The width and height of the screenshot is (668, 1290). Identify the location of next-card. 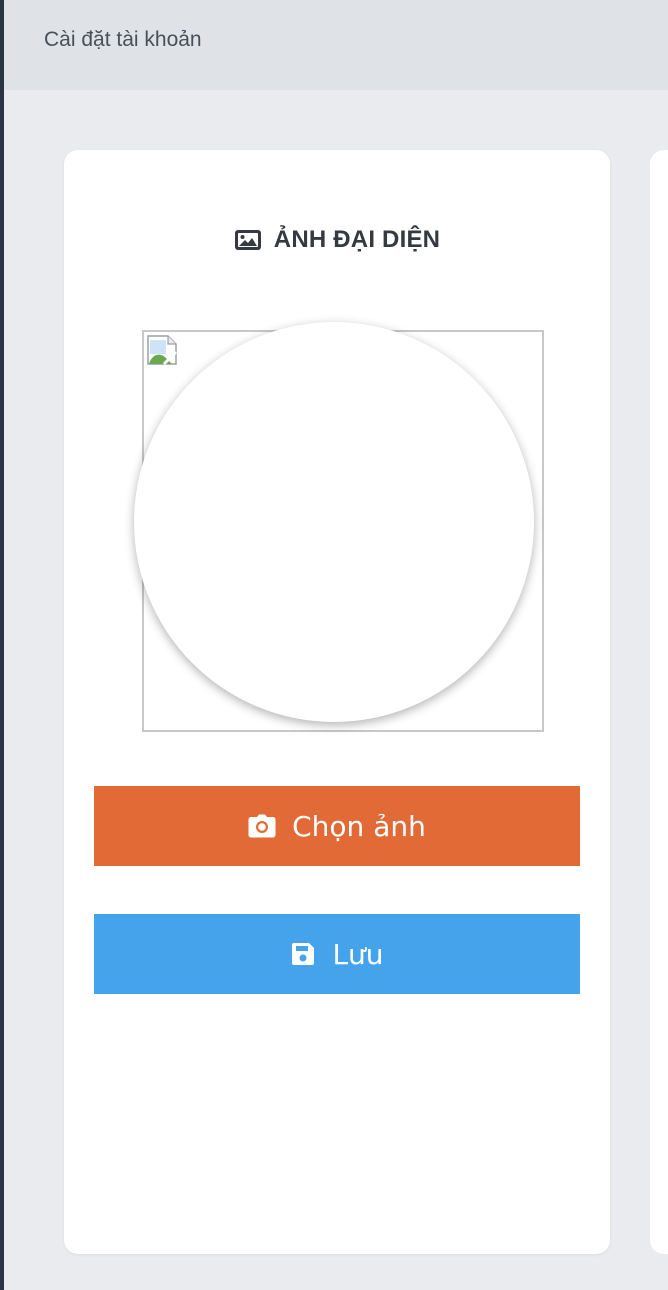
(659, 702).